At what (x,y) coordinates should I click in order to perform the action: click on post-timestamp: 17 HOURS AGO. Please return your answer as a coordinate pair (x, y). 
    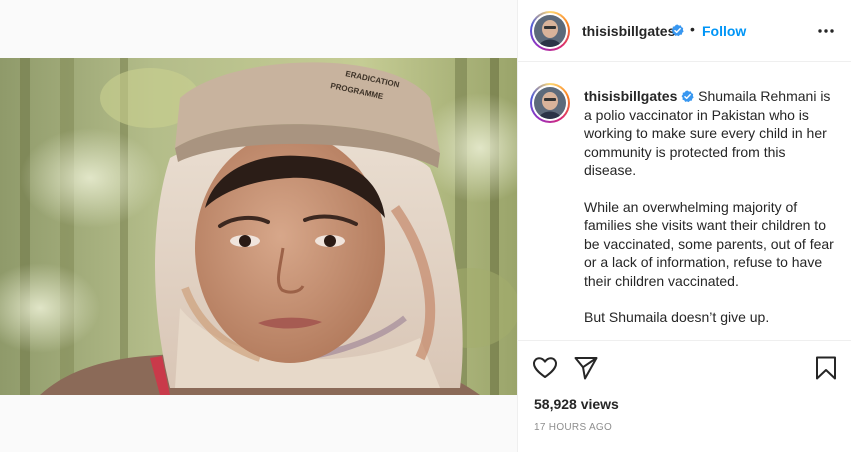
    Looking at the image, I should click on (573, 427).